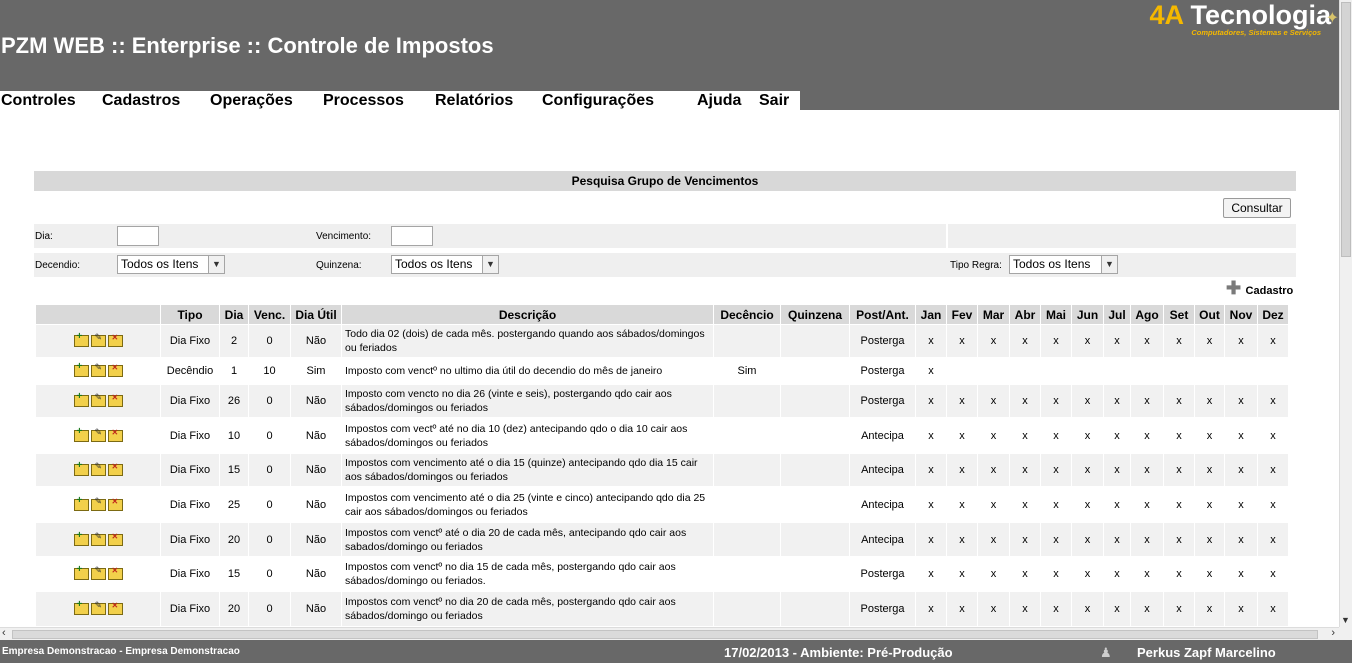  What do you see at coordinates (1333, 633) in the screenshot?
I see `arrow-right-icon: ›` at bounding box center [1333, 633].